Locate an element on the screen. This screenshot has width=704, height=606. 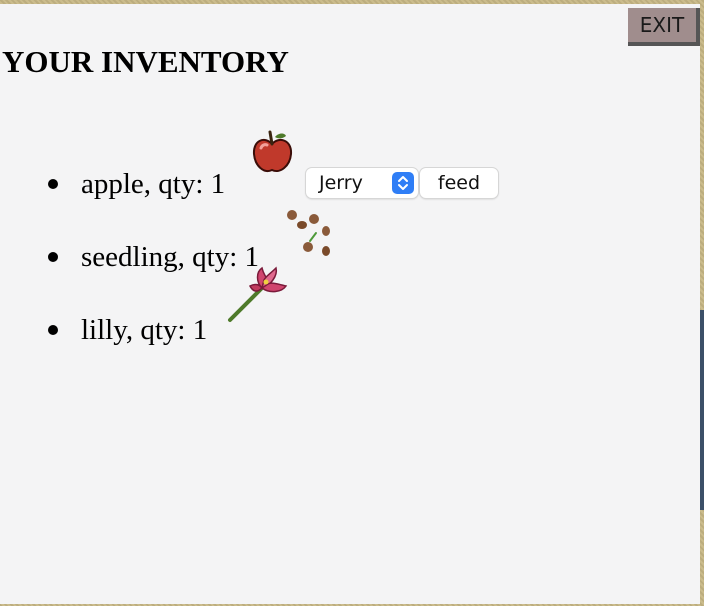
pet-select-dropdown: Jerry is located at coordinates (362, 183).